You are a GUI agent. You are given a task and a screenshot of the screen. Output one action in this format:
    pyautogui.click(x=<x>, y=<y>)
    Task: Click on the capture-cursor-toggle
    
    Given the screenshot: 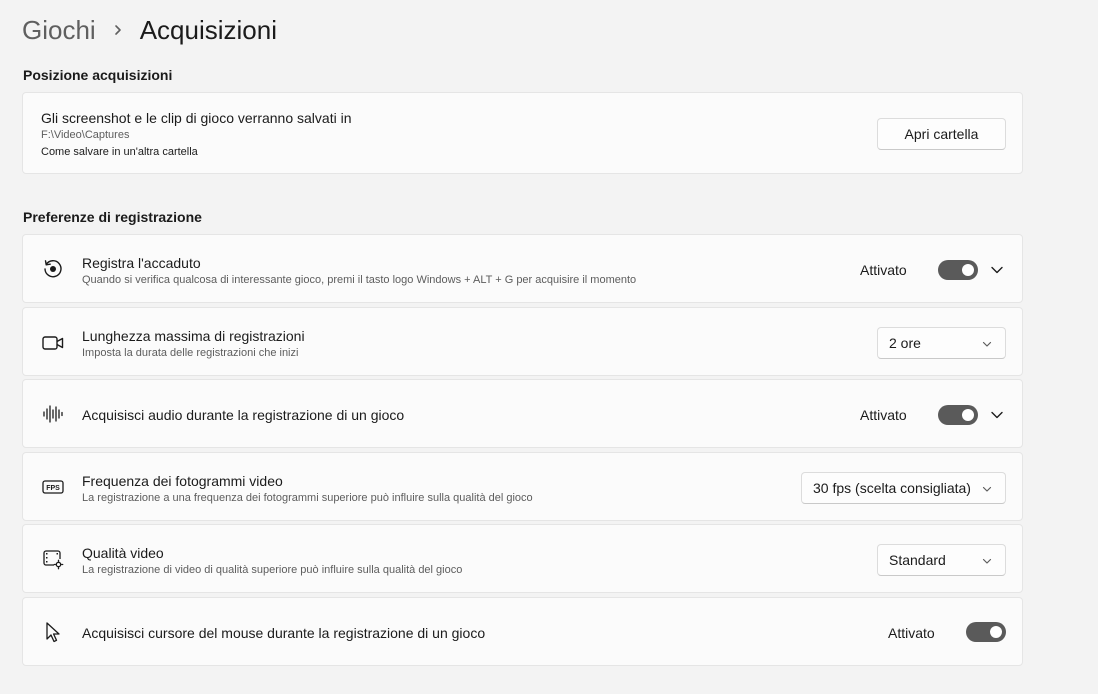 What is the action you would take?
    pyautogui.click(x=986, y=632)
    